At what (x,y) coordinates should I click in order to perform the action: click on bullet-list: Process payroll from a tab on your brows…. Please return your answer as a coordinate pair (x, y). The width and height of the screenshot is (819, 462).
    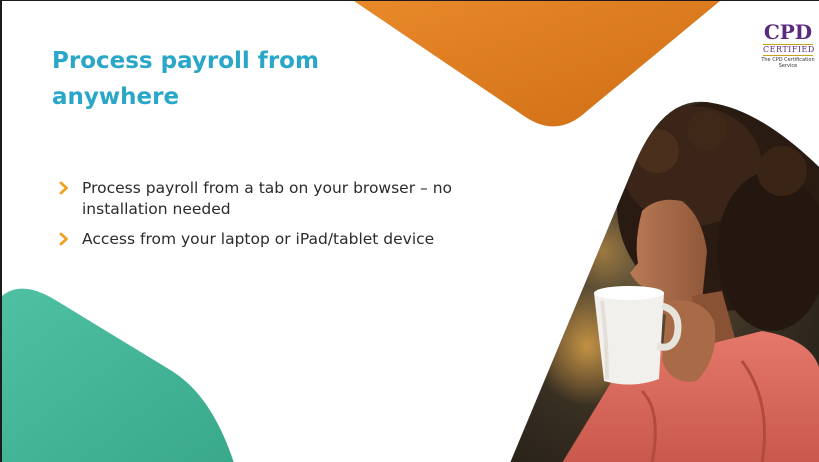
    Looking at the image, I should click on (259, 218).